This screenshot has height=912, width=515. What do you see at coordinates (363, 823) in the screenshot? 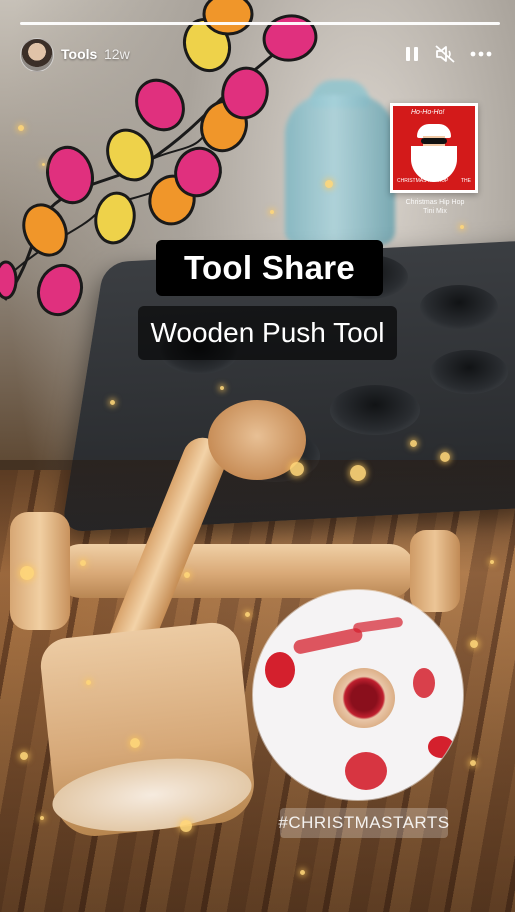
I see `hashtag-sticker: #CHRISTMASTARTS` at bounding box center [363, 823].